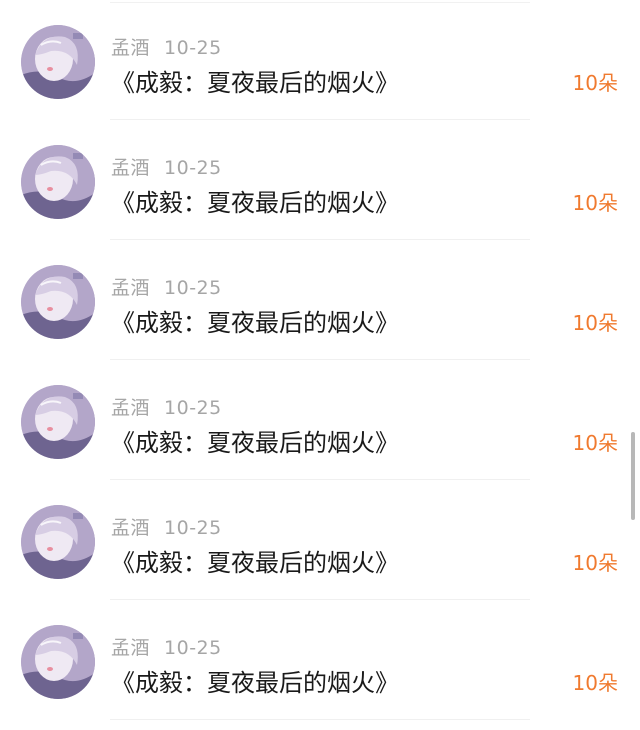  Describe the element at coordinates (633, 476) in the screenshot. I see `scrollbar` at that location.